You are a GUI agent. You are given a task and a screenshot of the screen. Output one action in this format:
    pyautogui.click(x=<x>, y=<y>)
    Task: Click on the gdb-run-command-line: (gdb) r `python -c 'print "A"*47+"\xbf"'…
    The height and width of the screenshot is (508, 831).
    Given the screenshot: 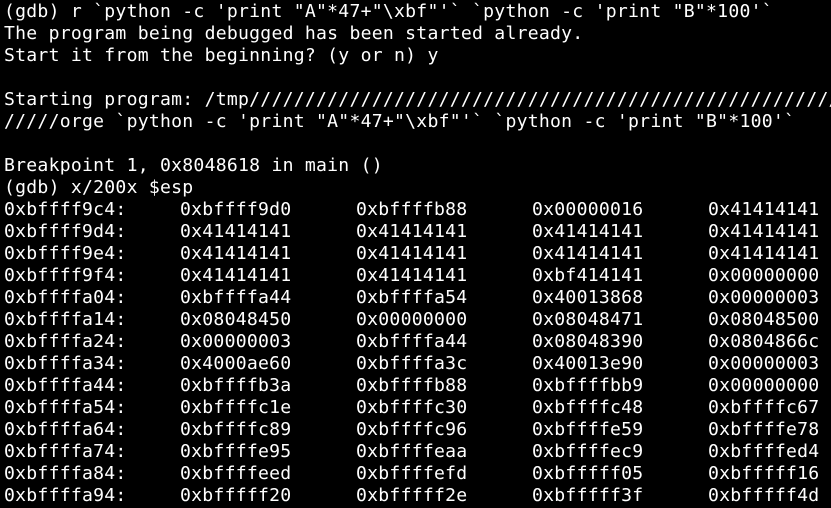 What is the action you would take?
    pyautogui.click(x=388, y=11)
    